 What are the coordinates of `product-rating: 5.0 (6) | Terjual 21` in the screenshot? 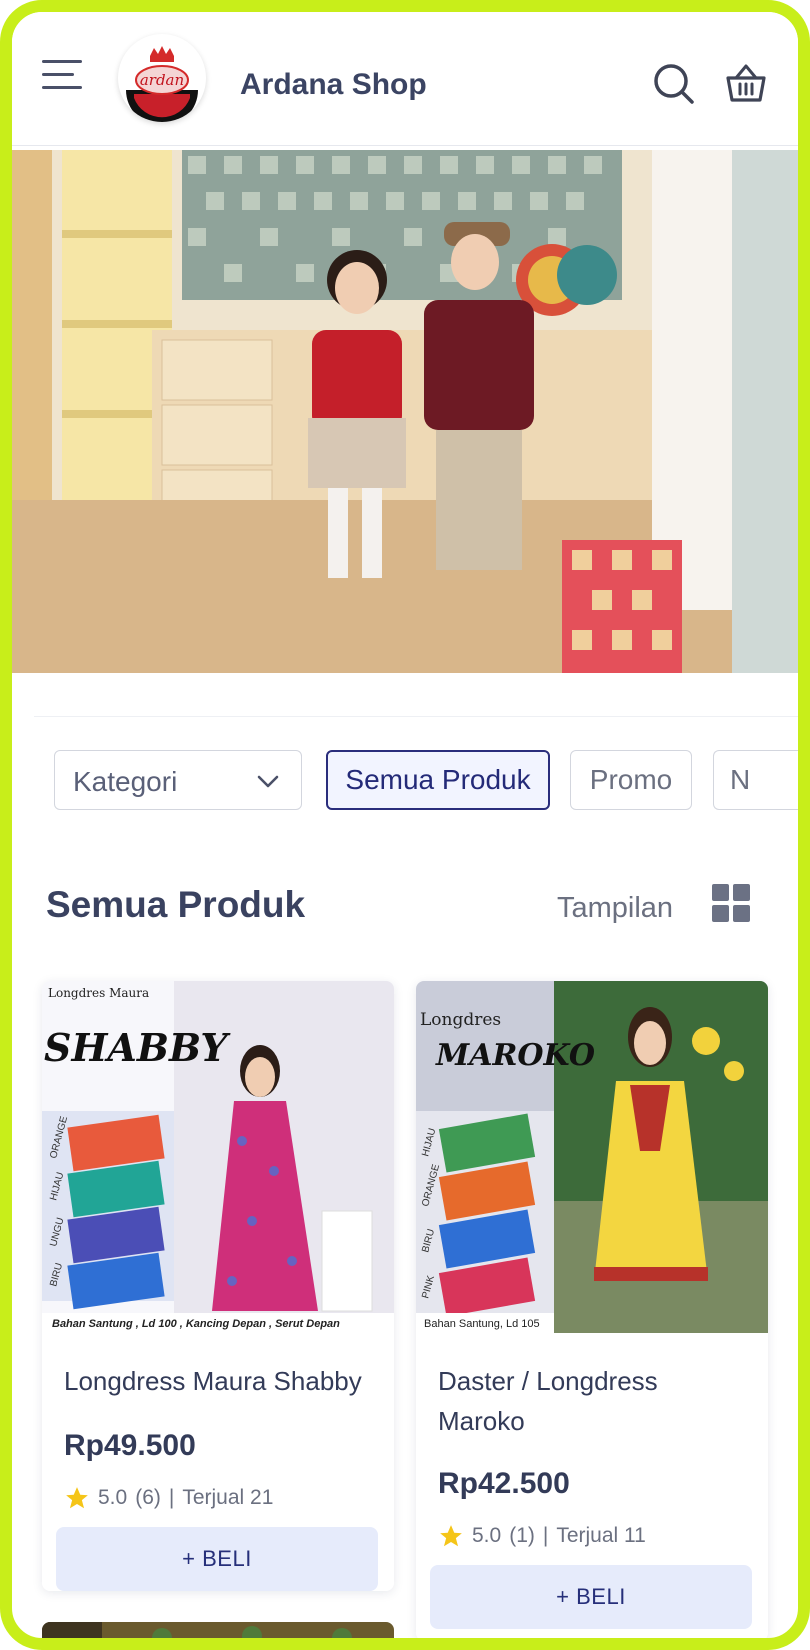 It's located at (168, 1498).